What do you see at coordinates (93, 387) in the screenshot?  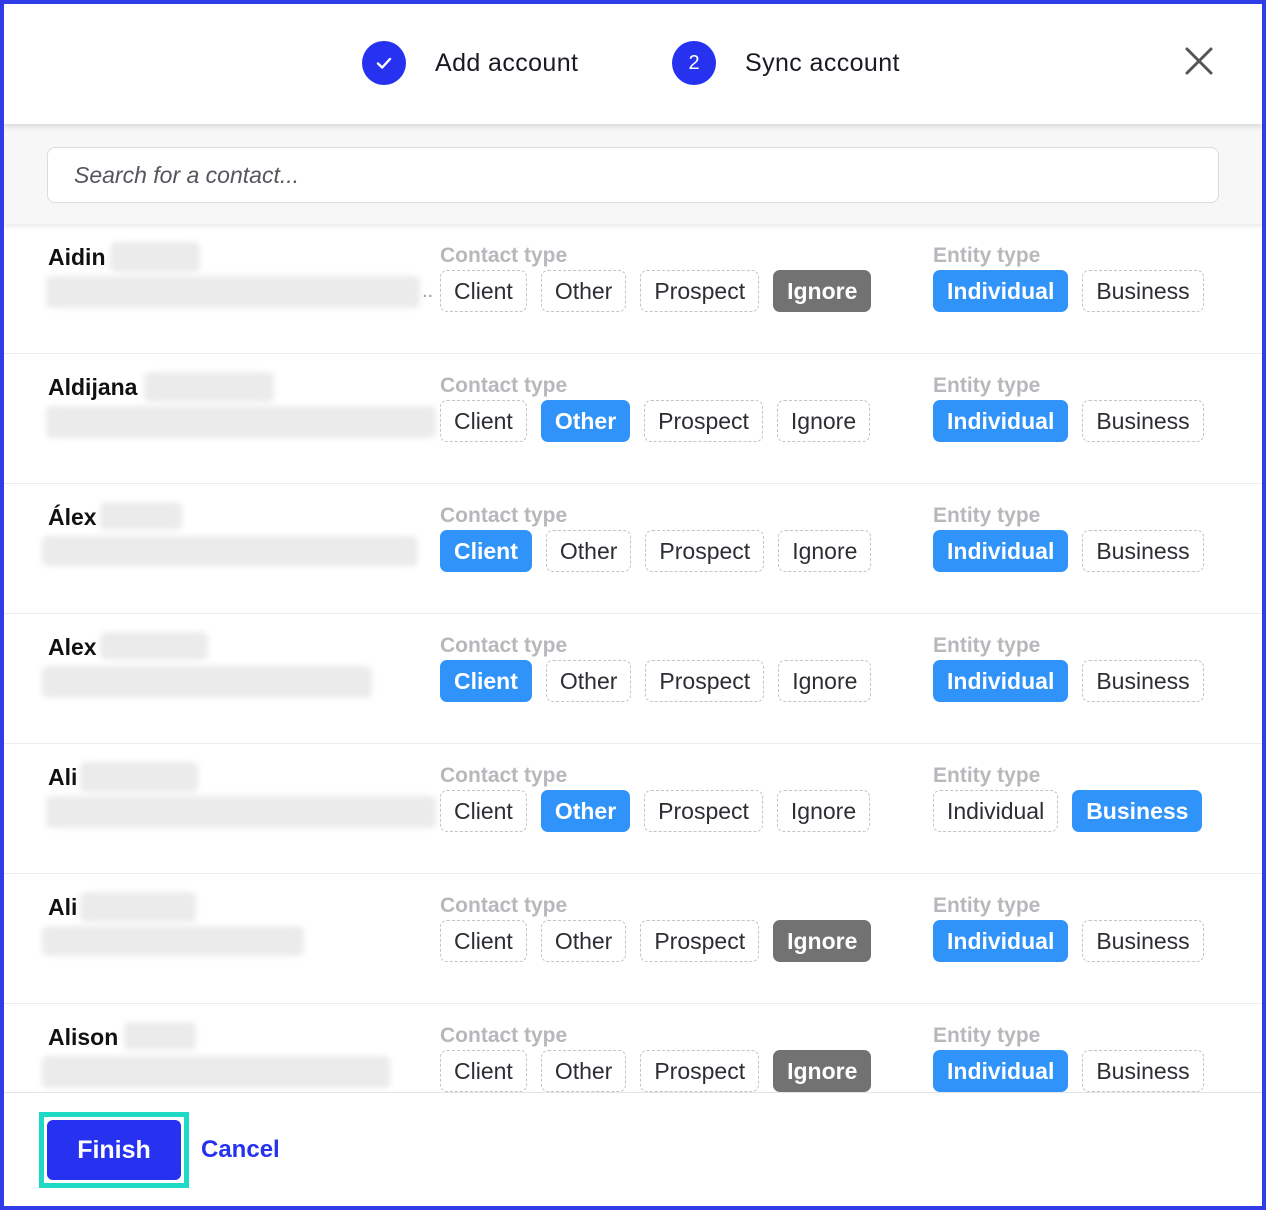 I see `contact-name: Aldijana` at bounding box center [93, 387].